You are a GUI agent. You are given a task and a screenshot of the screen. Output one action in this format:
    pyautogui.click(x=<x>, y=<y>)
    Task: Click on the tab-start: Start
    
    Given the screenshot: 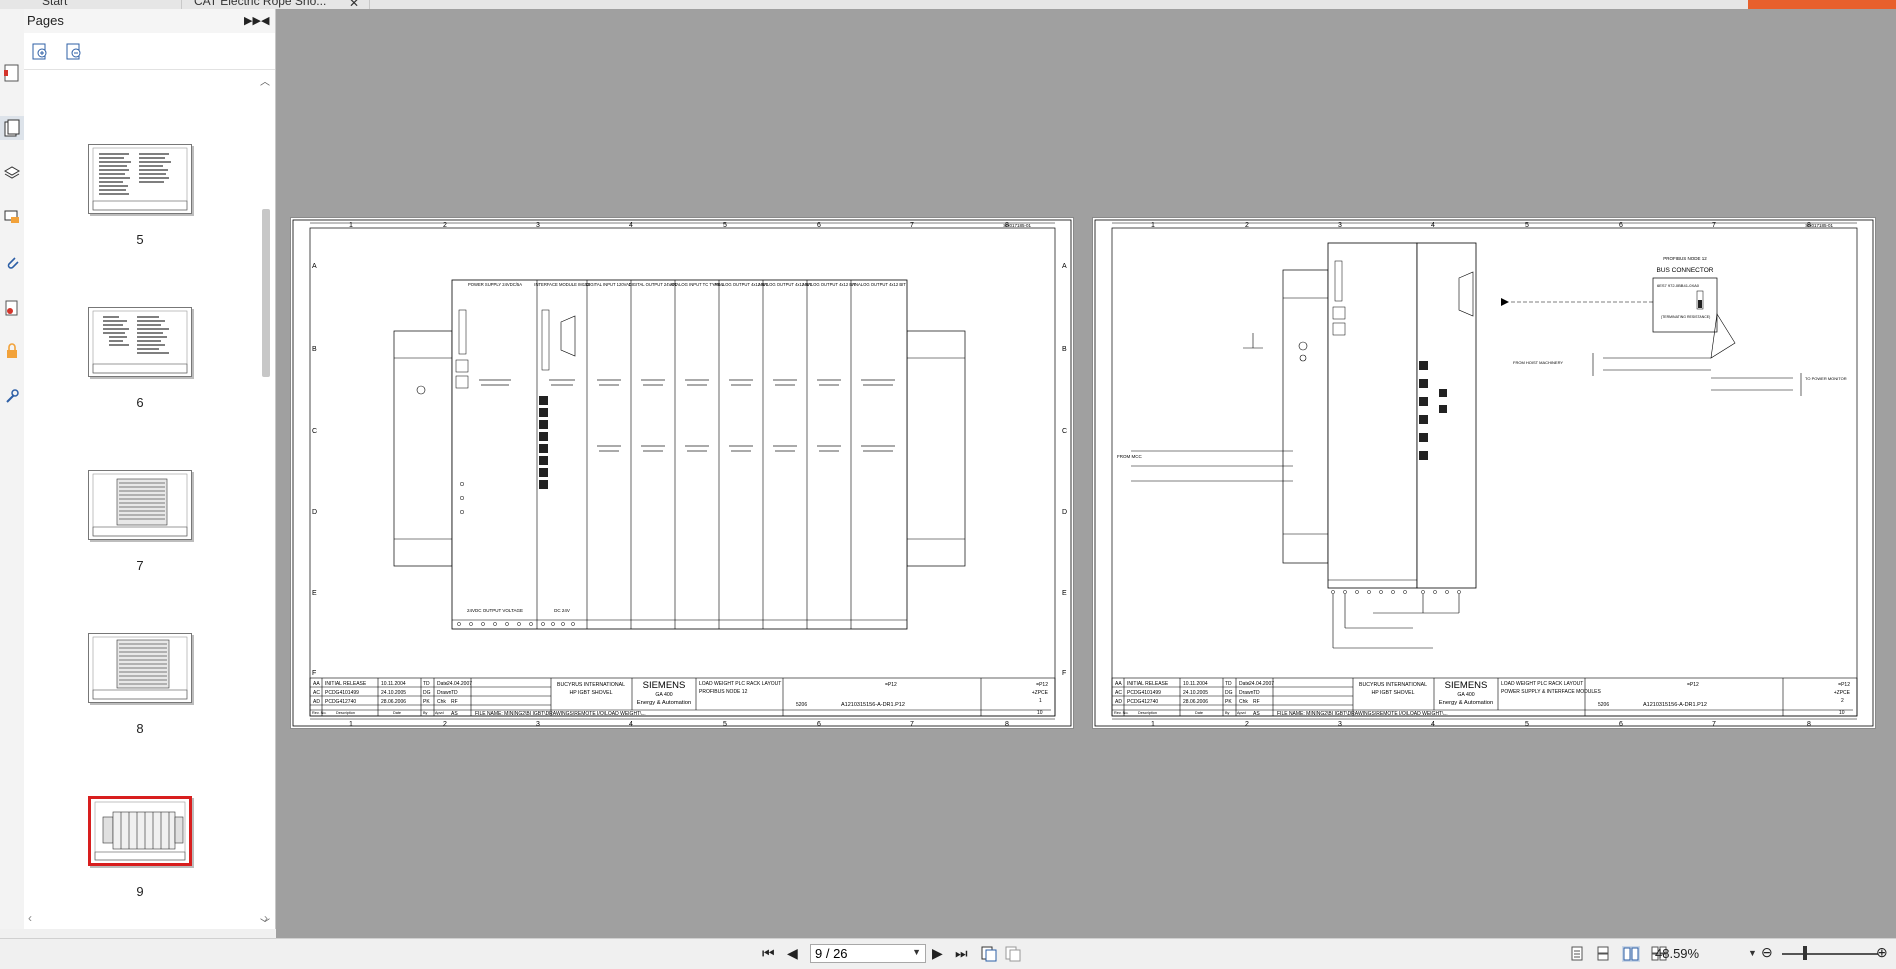 What is the action you would take?
    pyautogui.click(x=109, y=4)
    